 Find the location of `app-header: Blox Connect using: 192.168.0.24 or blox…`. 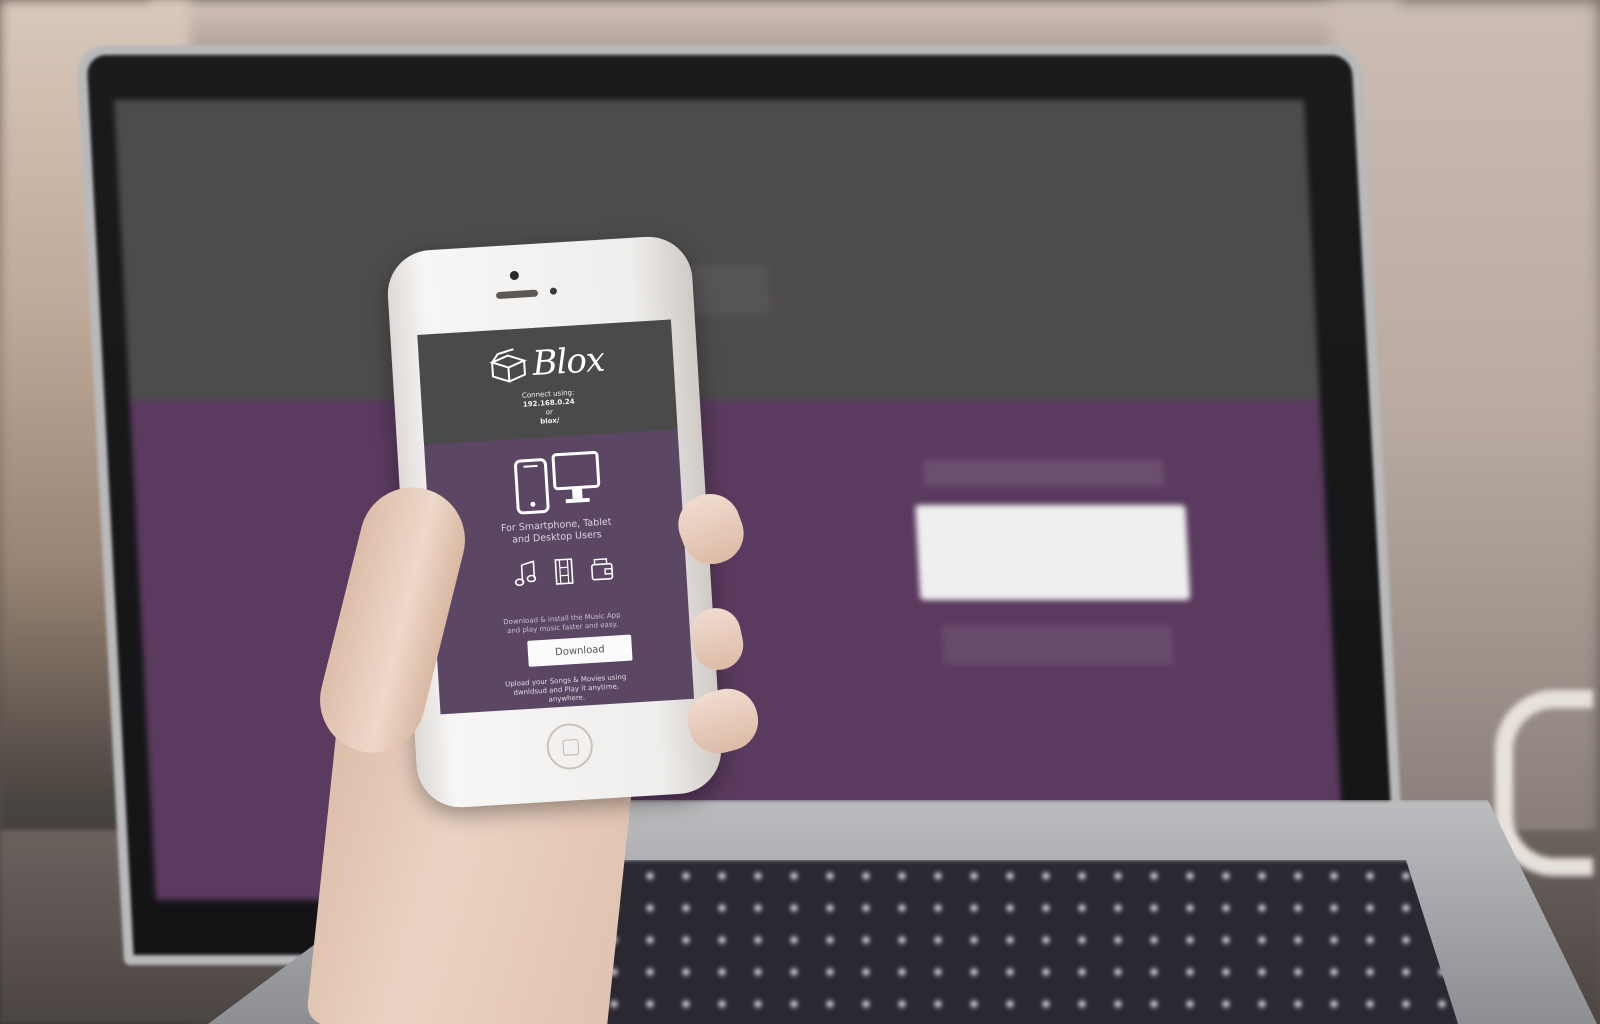

app-header: Blox Connect using: 192.168.0.24 or blox… is located at coordinates (547, 382).